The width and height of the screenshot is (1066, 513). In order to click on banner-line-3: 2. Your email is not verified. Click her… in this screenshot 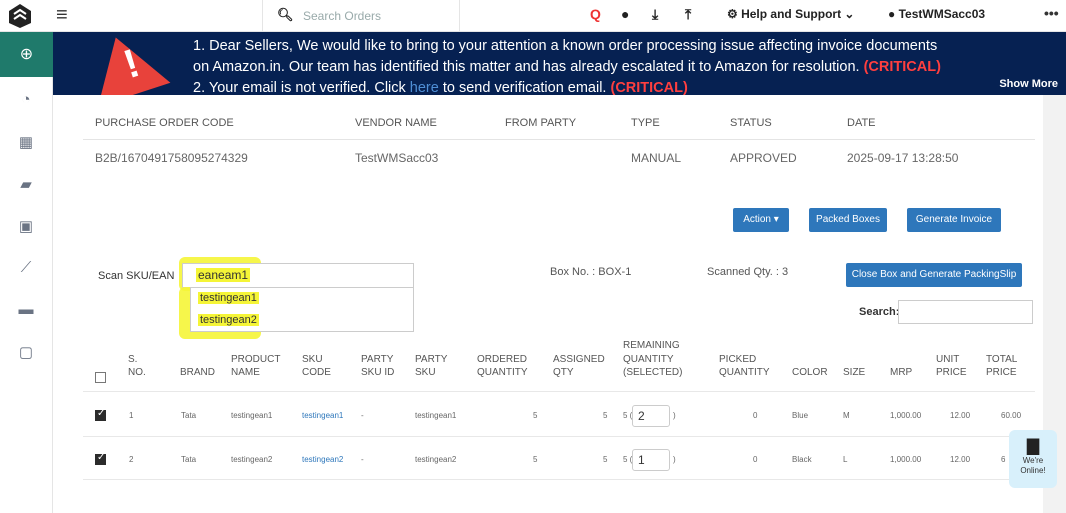, I will do `click(440, 87)`.